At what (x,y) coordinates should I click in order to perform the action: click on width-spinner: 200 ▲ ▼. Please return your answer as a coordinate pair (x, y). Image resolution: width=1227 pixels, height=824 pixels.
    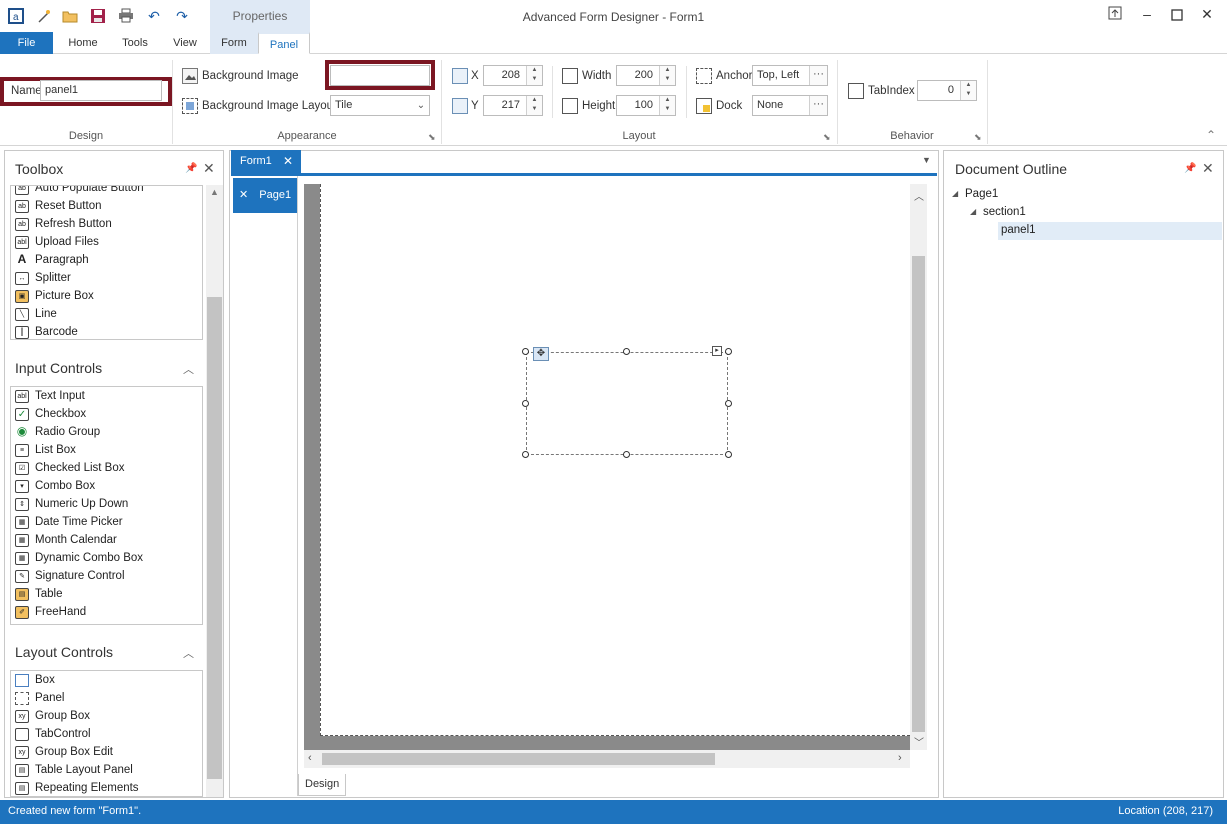
    Looking at the image, I should click on (646, 75).